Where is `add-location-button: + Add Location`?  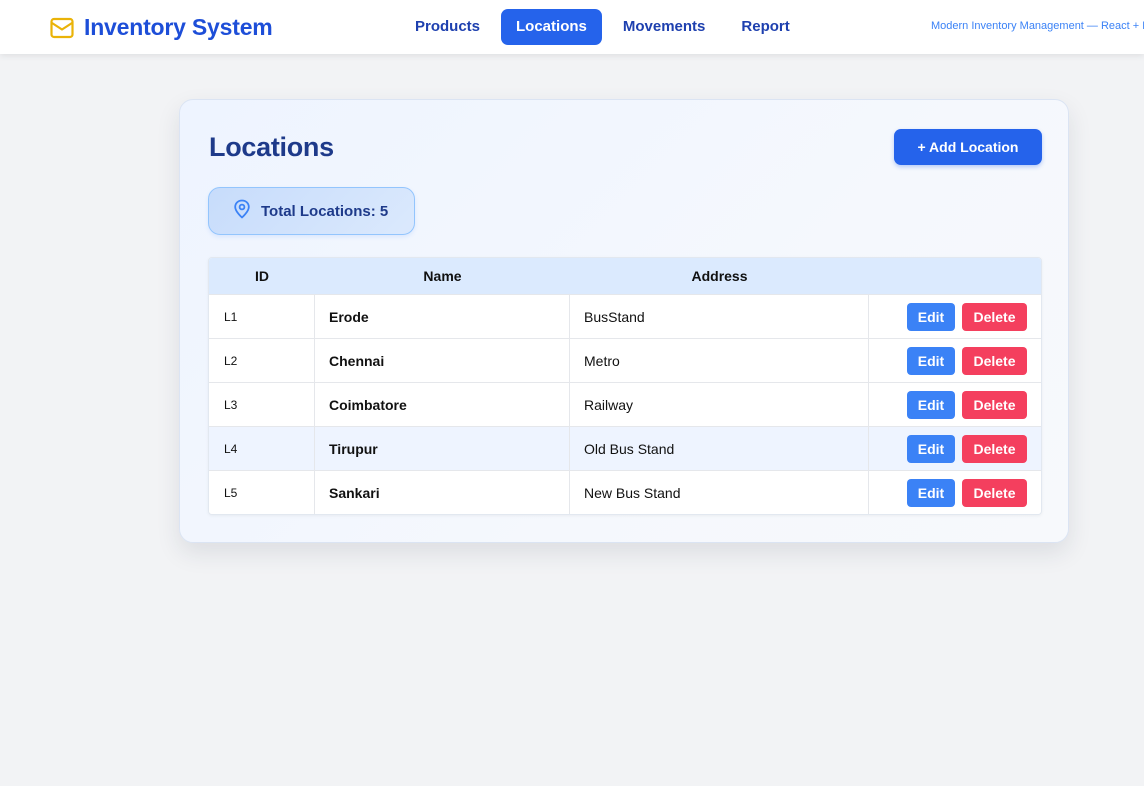 add-location-button: + Add Location is located at coordinates (968, 147).